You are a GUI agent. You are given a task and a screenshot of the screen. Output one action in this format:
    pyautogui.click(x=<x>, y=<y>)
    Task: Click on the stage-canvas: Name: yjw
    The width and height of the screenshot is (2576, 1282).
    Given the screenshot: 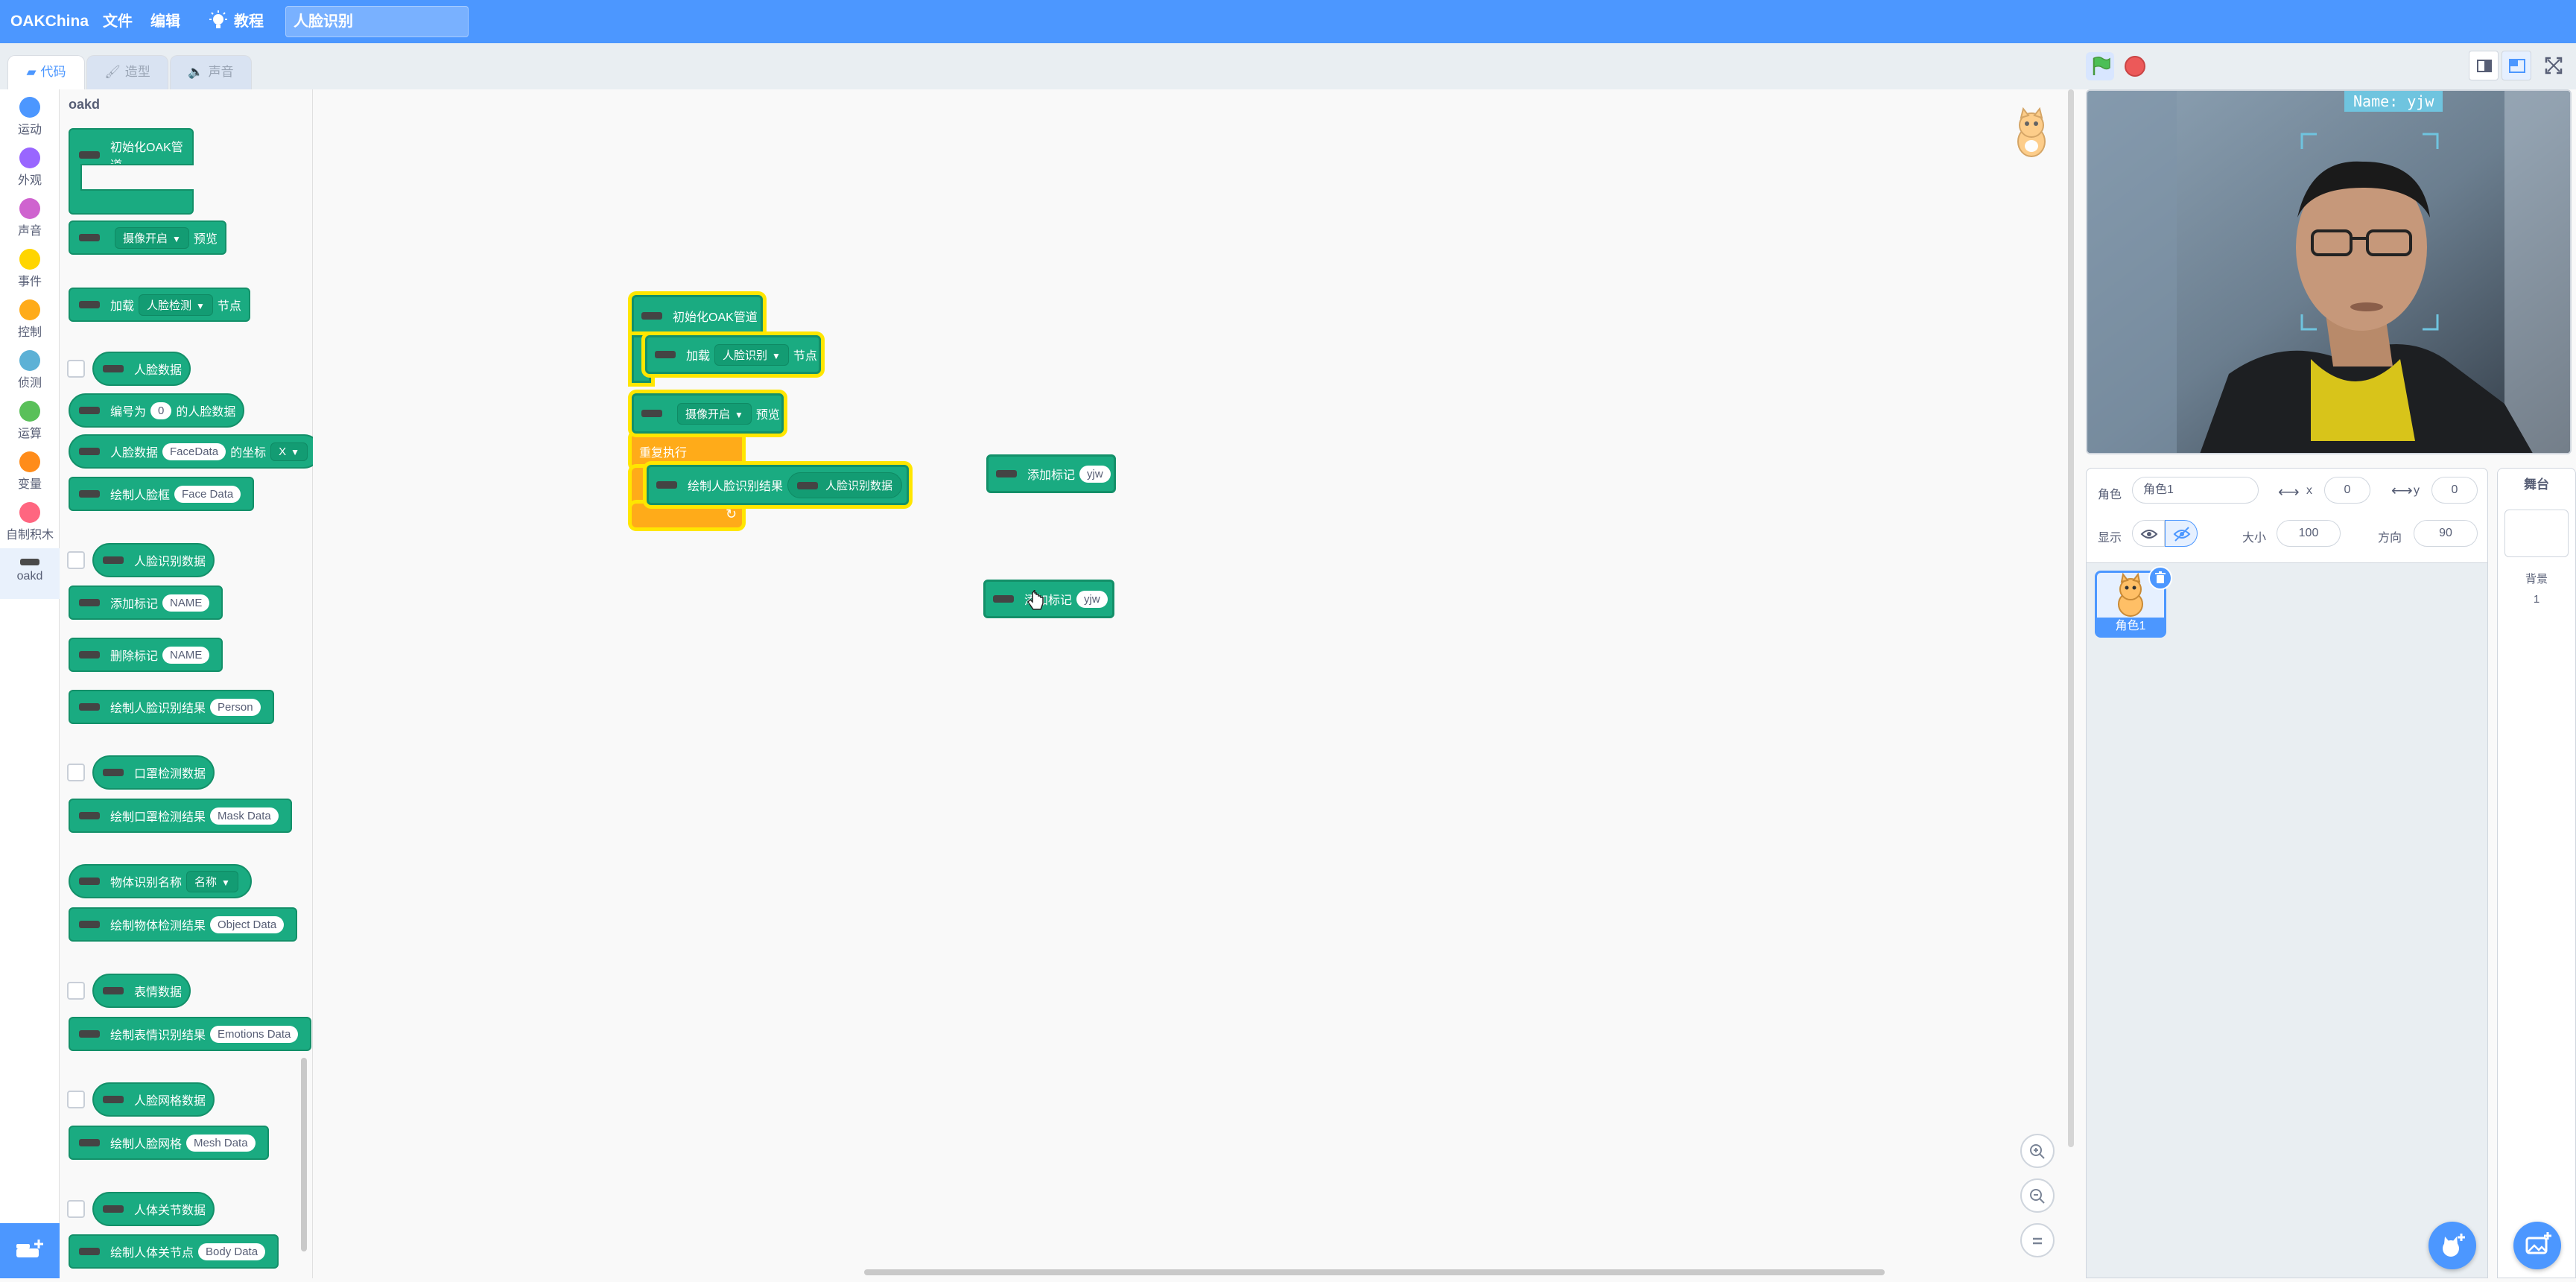 What is the action you would take?
    pyautogui.click(x=2329, y=271)
    